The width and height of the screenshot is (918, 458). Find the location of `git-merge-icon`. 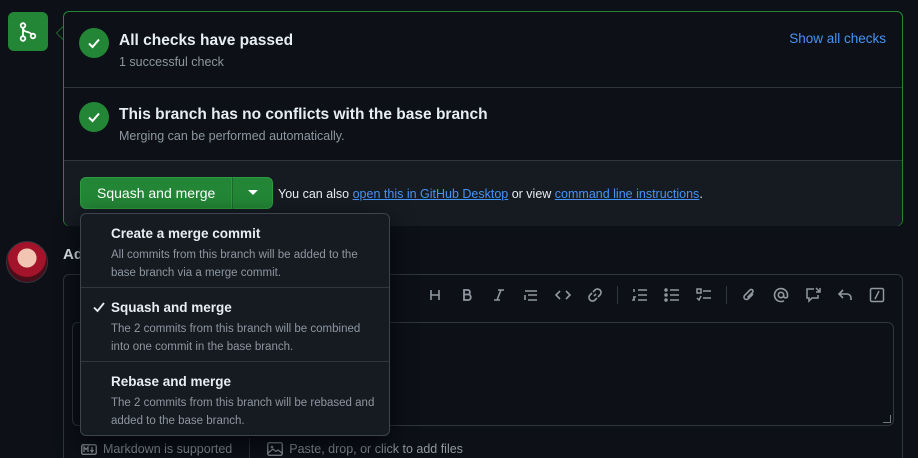

git-merge-icon is located at coordinates (28, 31).